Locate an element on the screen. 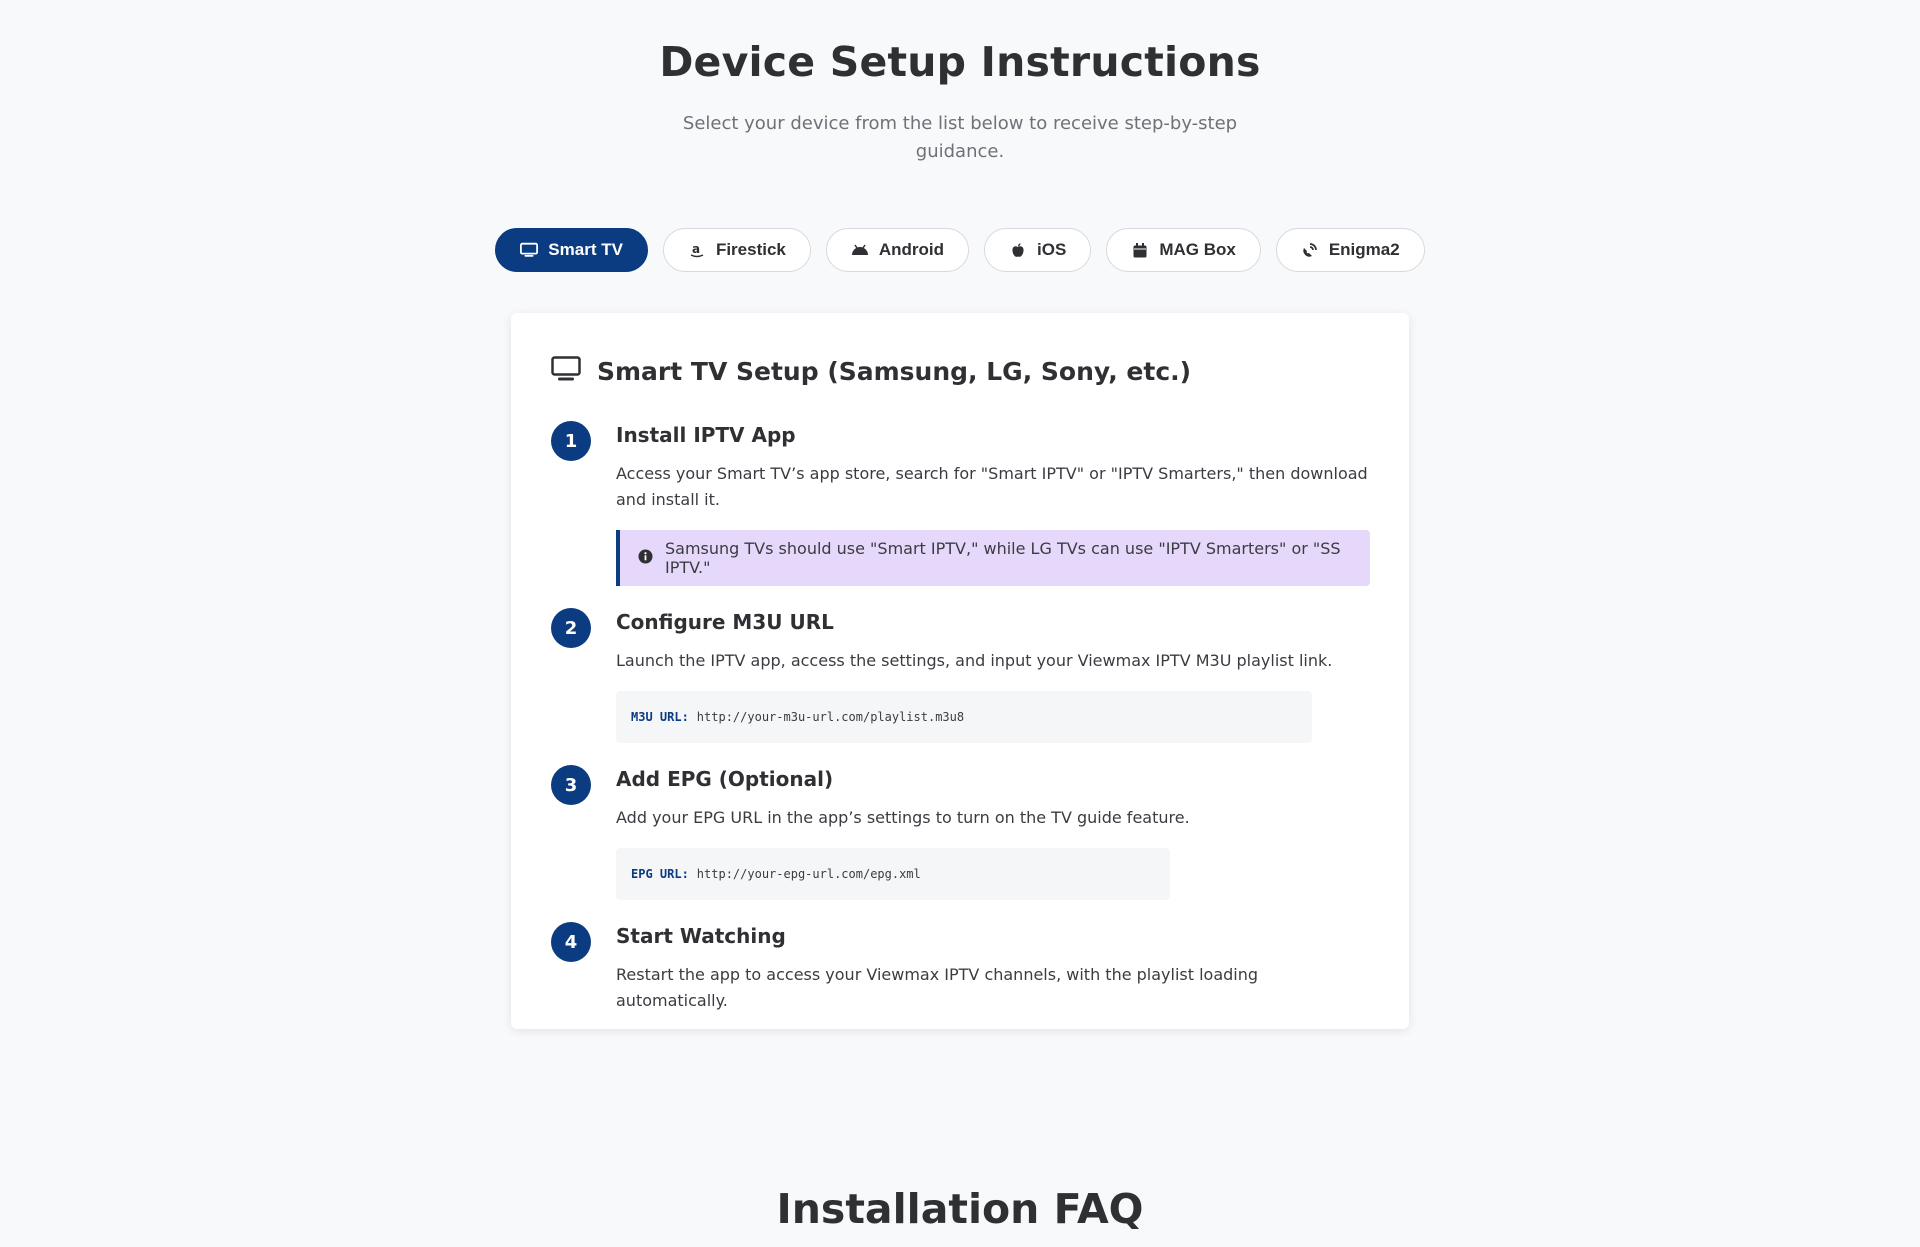 The height and width of the screenshot is (1247, 1920). page-title: Device Setup Instructions is located at coordinates (960, 62).